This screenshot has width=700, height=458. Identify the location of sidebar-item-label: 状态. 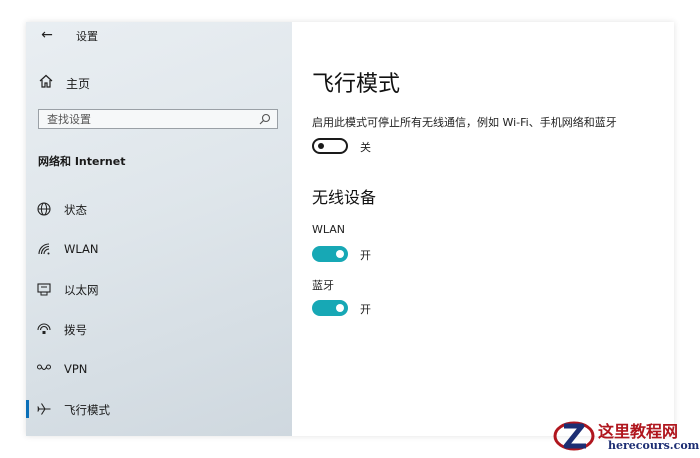
(75, 210).